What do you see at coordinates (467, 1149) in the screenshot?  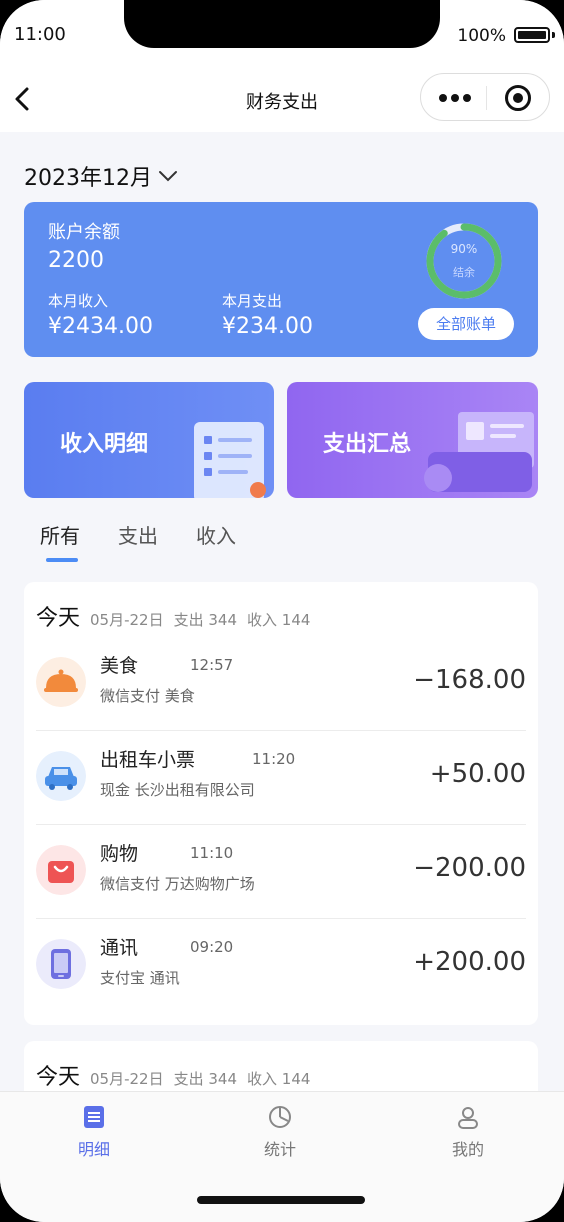 I see `nav-label: 我的` at bounding box center [467, 1149].